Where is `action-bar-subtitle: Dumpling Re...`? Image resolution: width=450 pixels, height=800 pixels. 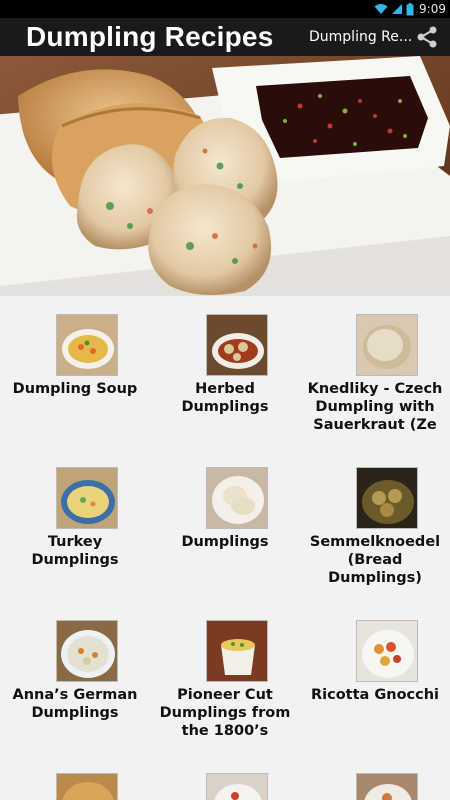
action-bar-subtitle: Dumpling Re... is located at coordinates (360, 37).